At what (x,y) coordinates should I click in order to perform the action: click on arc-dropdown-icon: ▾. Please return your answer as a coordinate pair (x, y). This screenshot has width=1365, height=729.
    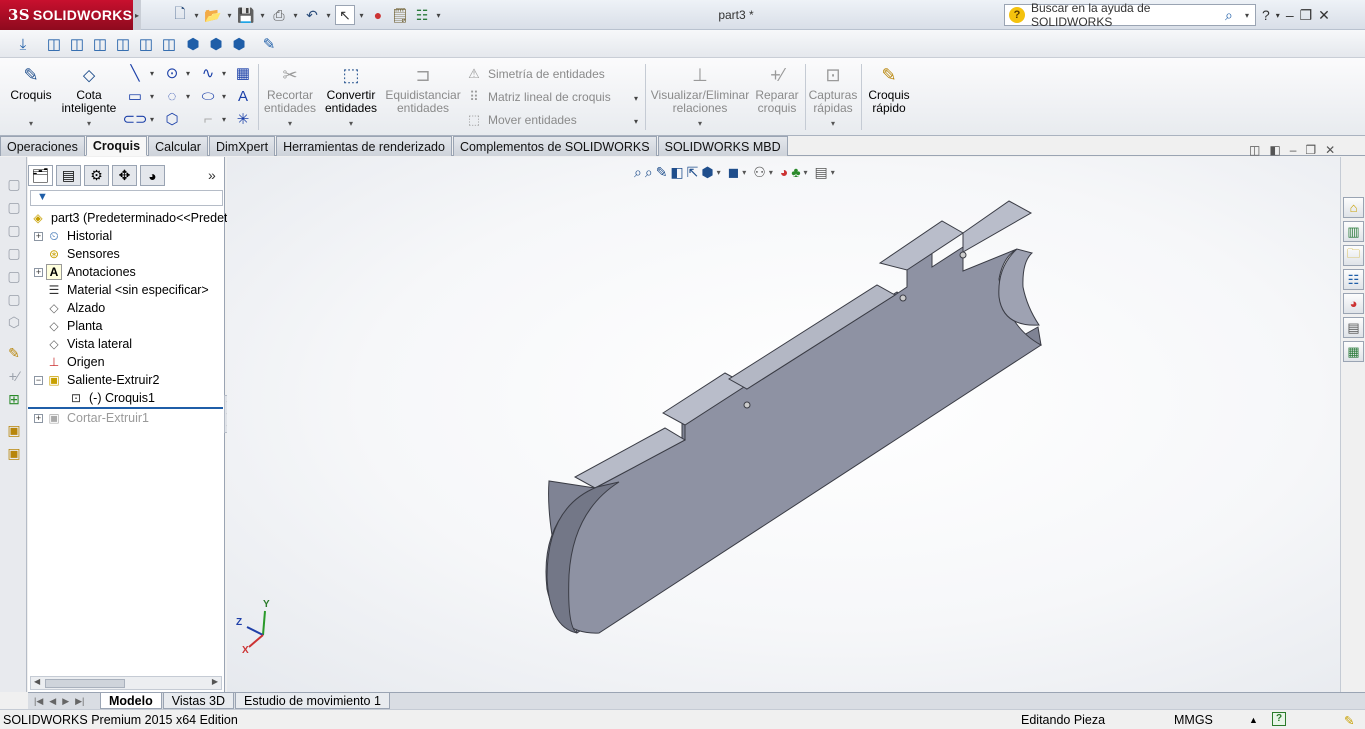
    Looking at the image, I should click on (188, 96).